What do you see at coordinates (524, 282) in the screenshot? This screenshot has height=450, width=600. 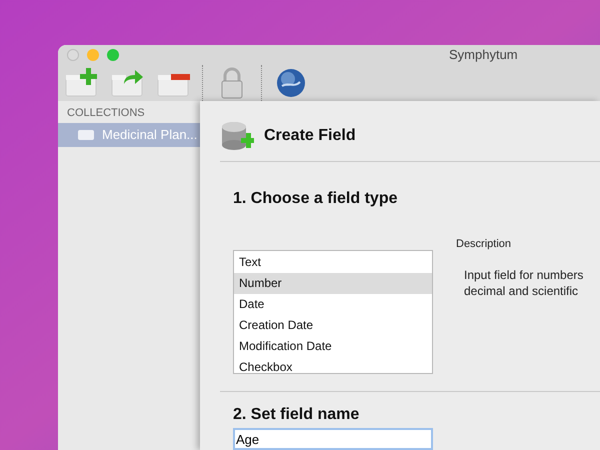 I see `description-text: Input field for numbers decimal and scientific` at bounding box center [524, 282].